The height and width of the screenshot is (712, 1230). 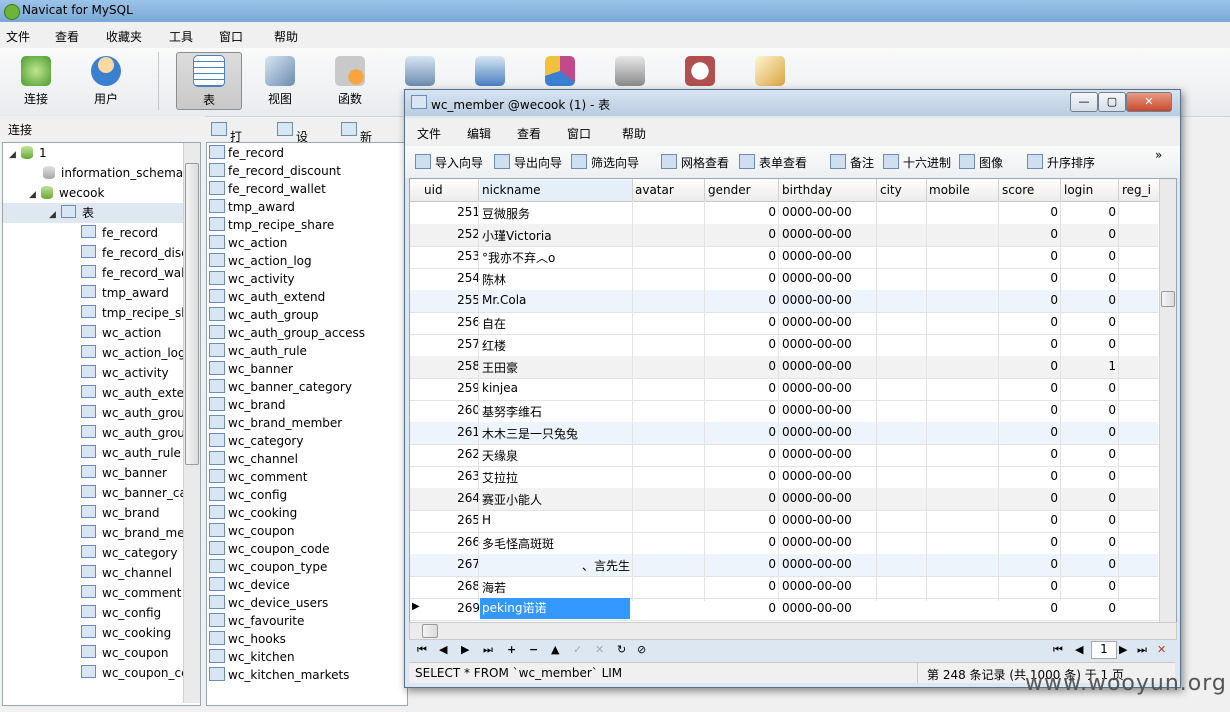 I want to click on object-list-item: fe_record, so click(x=246, y=153).